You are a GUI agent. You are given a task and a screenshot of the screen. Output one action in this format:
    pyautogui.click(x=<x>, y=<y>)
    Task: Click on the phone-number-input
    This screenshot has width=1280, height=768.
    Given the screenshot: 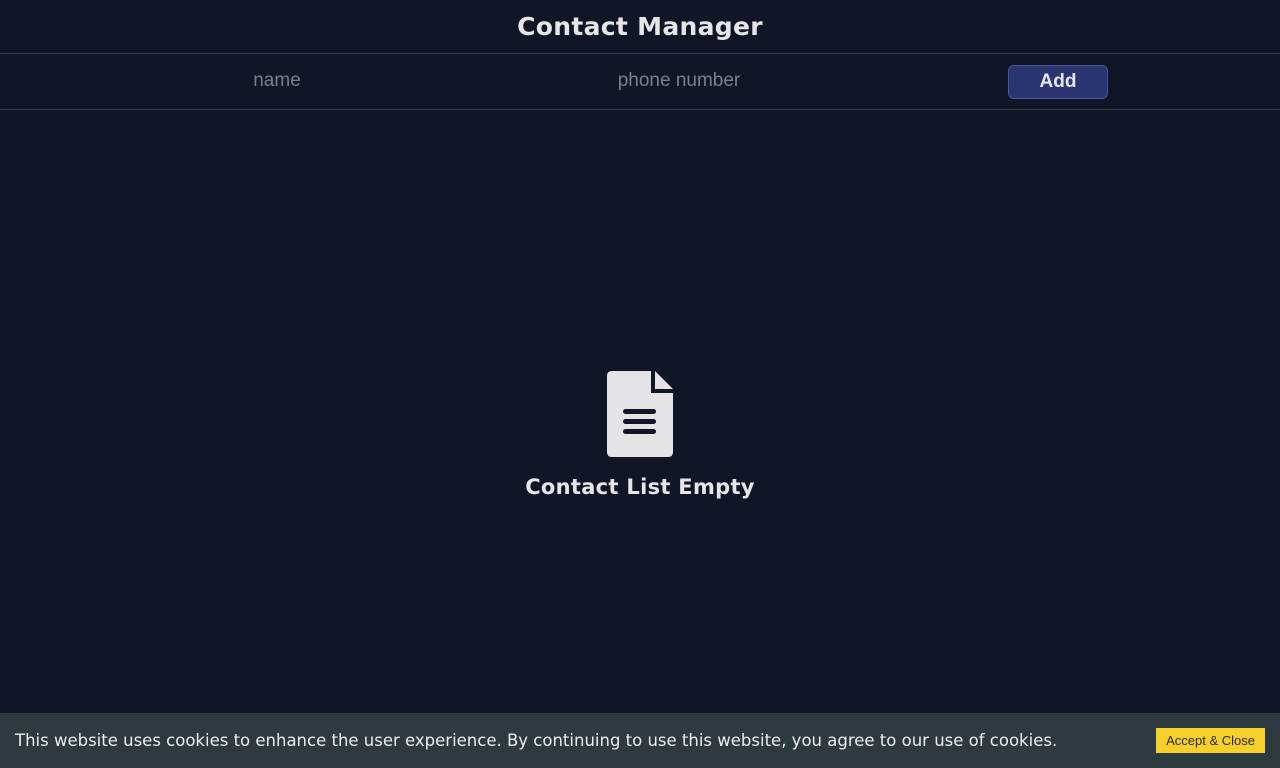 What is the action you would take?
    pyautogui.click(x=679, y=81)
    